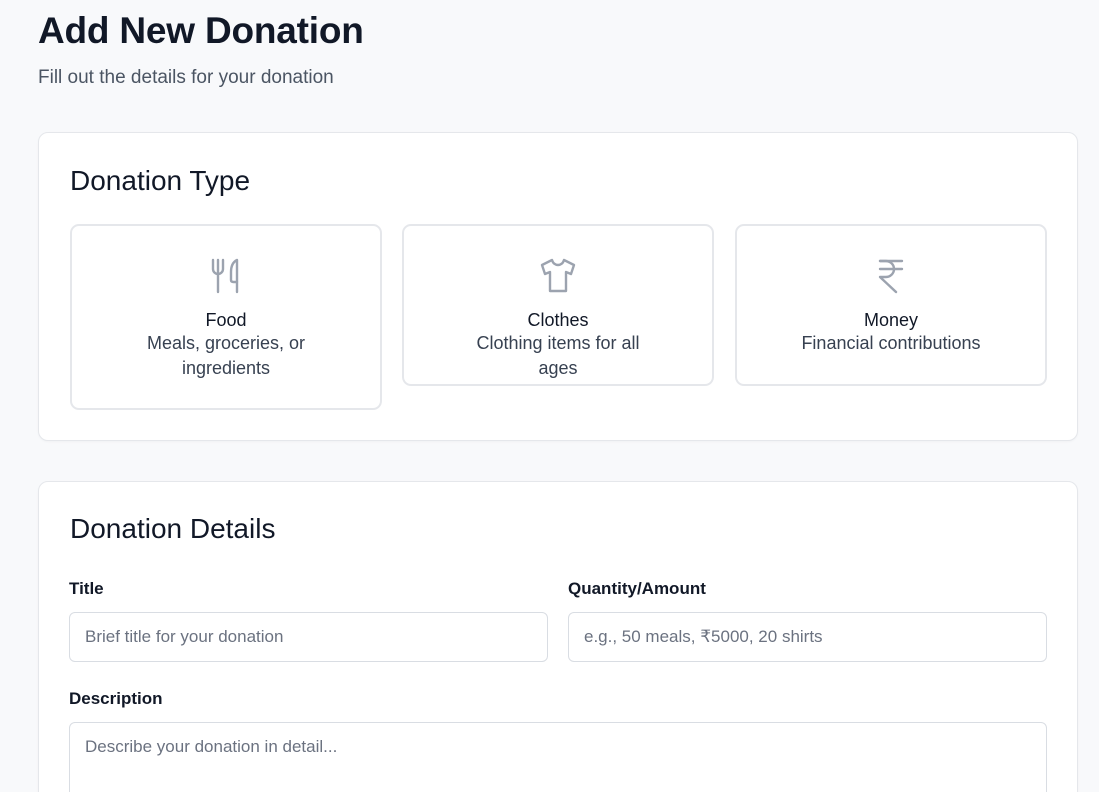  Describe the element at coordinates (558, 275) in the screenshot. I see `shirt-icon` at that location.